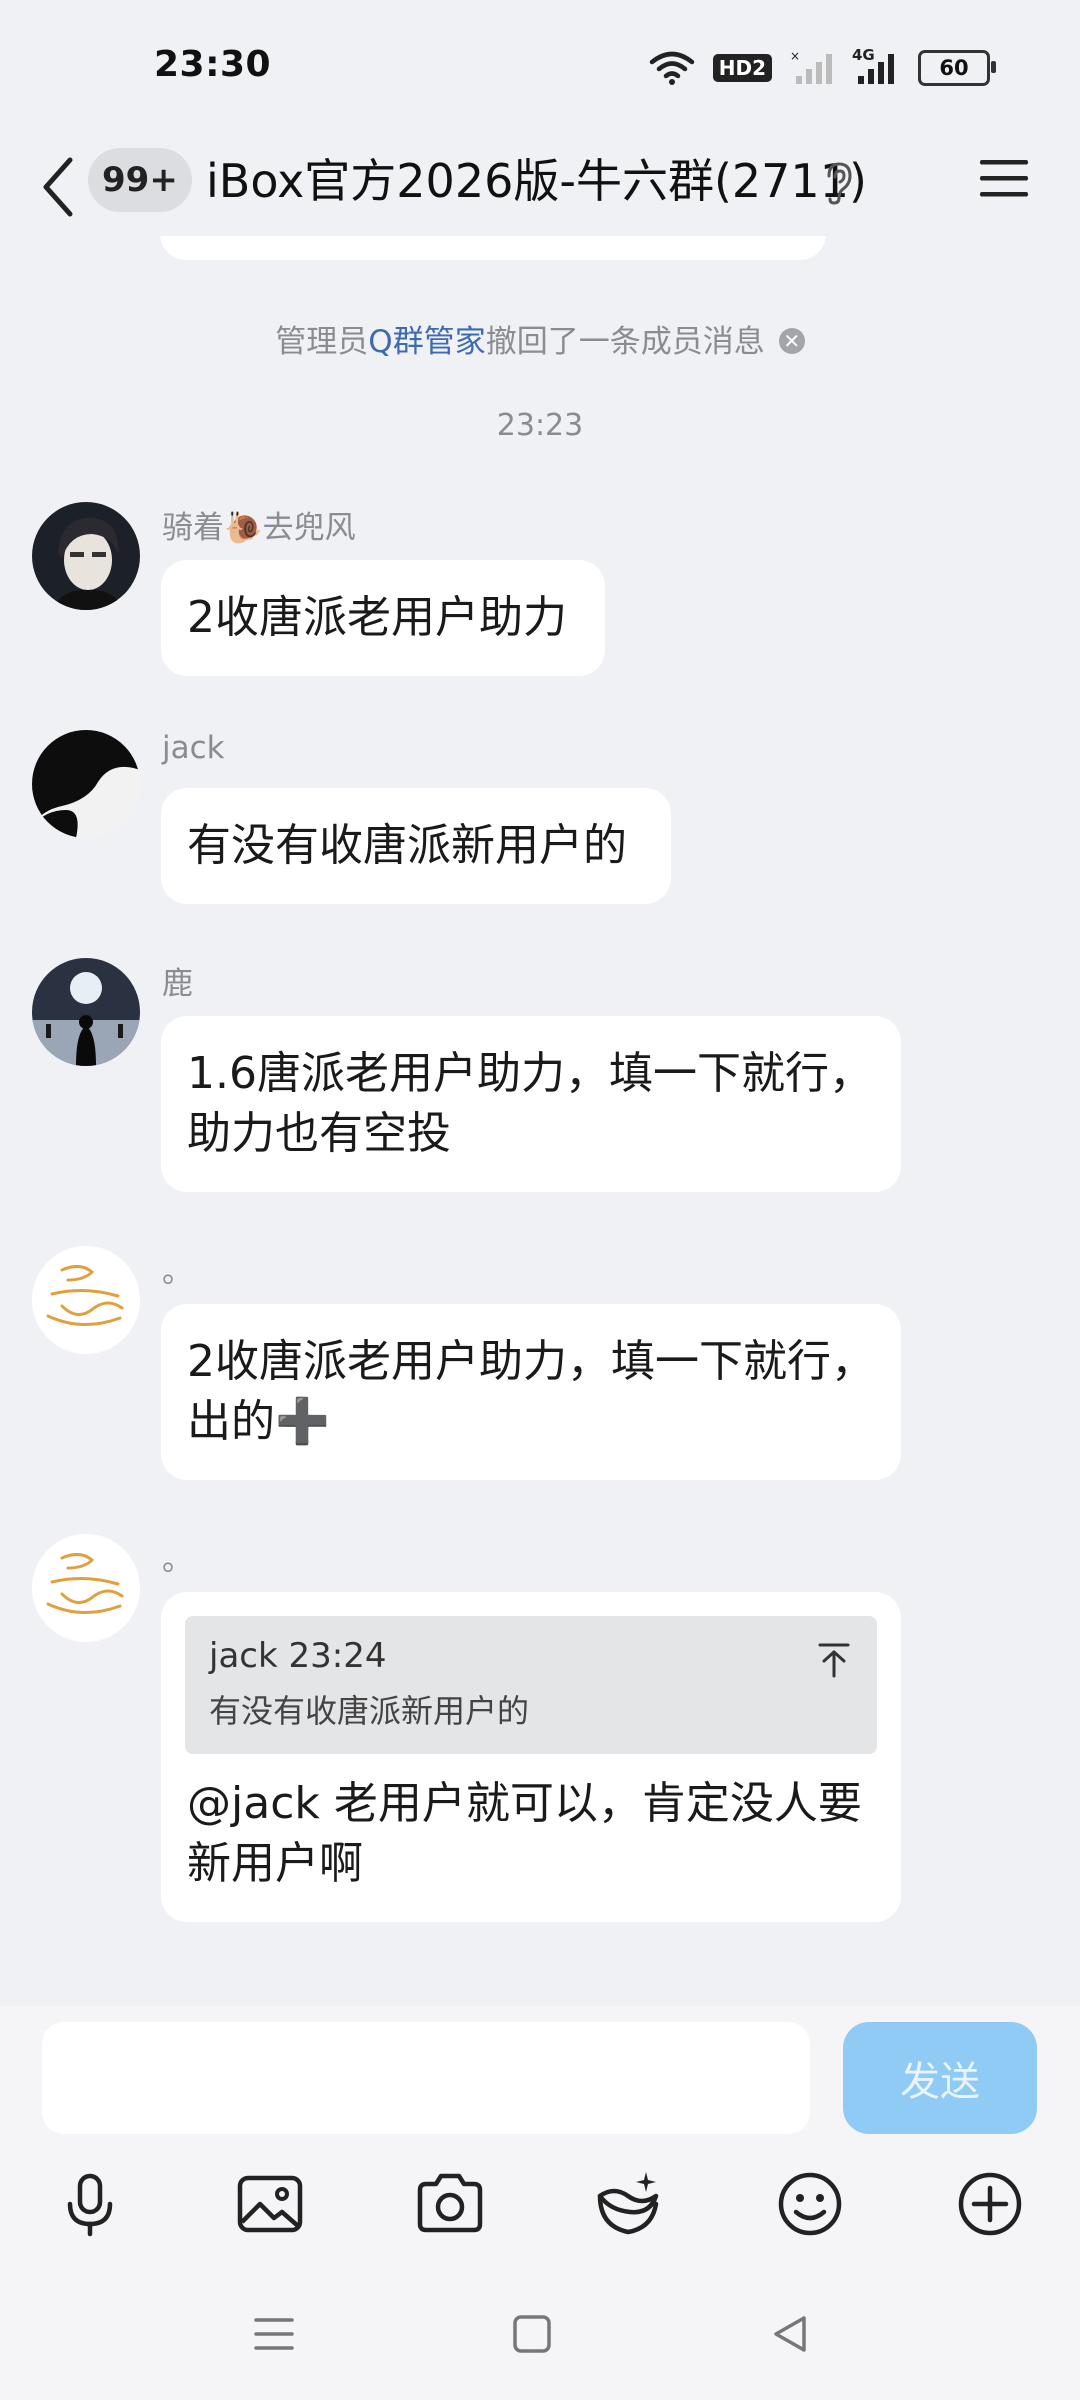 This screenshot has width=1080, height=2400. I want to click on jump-to-original-icon, so click(834, 1660).